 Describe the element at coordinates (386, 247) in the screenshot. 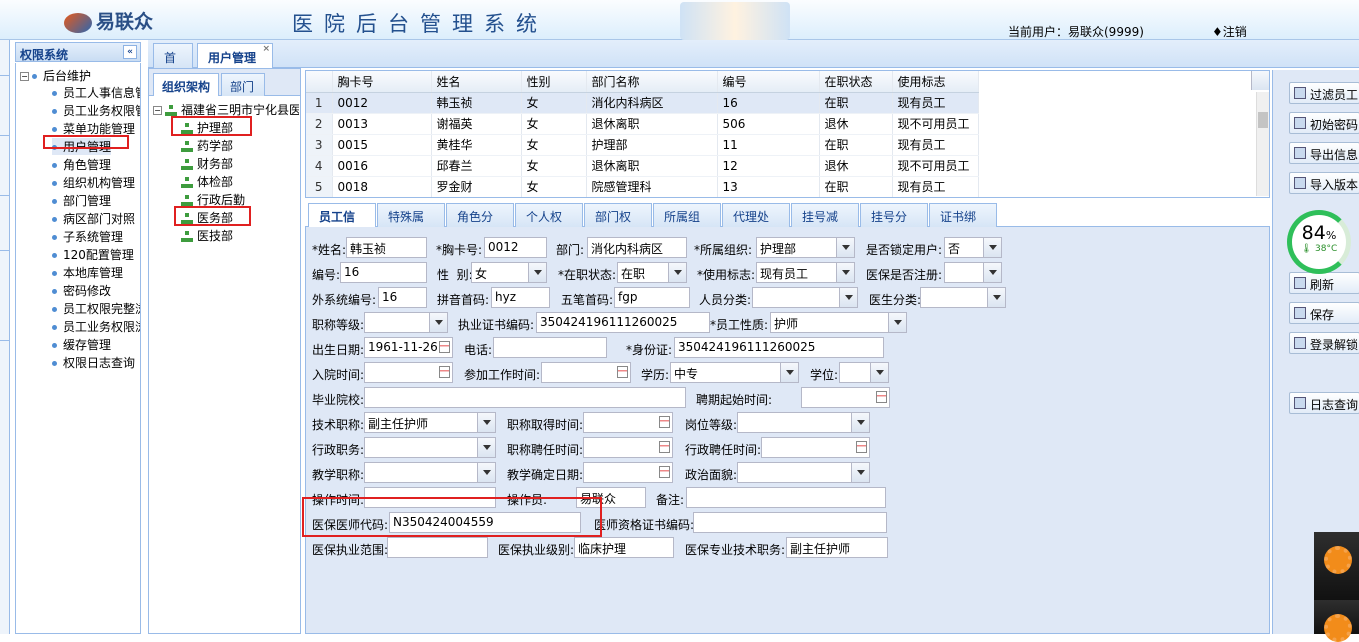

I see `name-field: 韩玉祯` at that location.